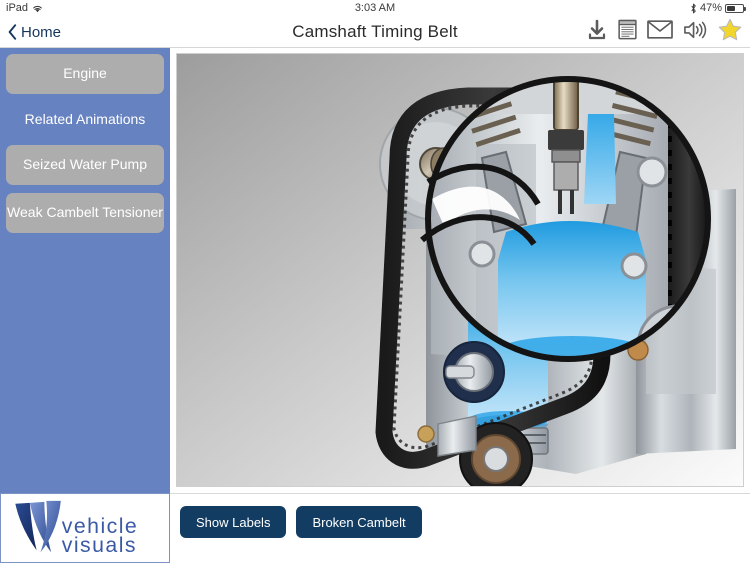 This screenshot has height=563, width=750. What do you see at coordinates (85, 165) in the screenshot?
I see `sidebar-item-seized-water-pump: Seized Water Pump` at bounding box center [85, 165].